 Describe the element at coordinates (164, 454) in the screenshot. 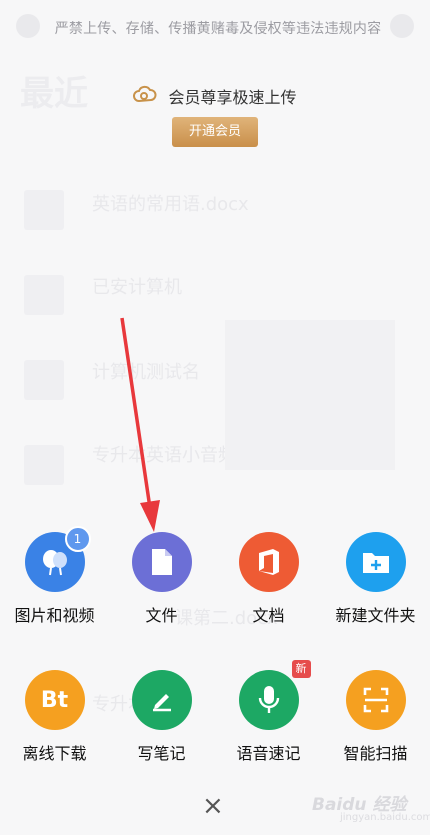

I see `list-item: 专升本英语小音频` at that location.